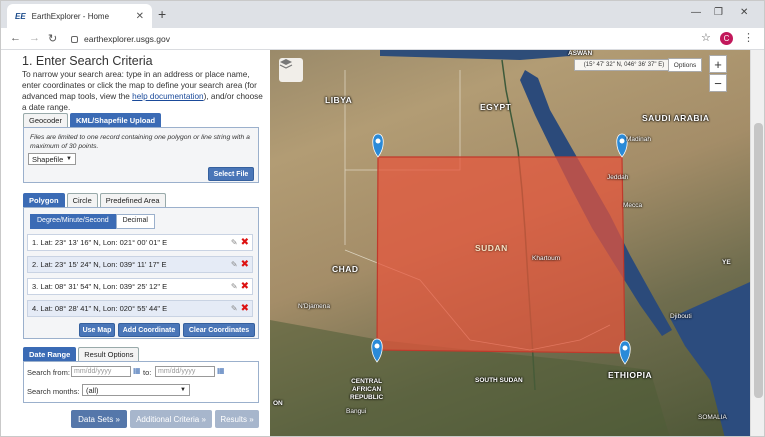 The image size is (765, 437). I want to click on add-coordinate-button: Add Coordinate, so click(149, 330).